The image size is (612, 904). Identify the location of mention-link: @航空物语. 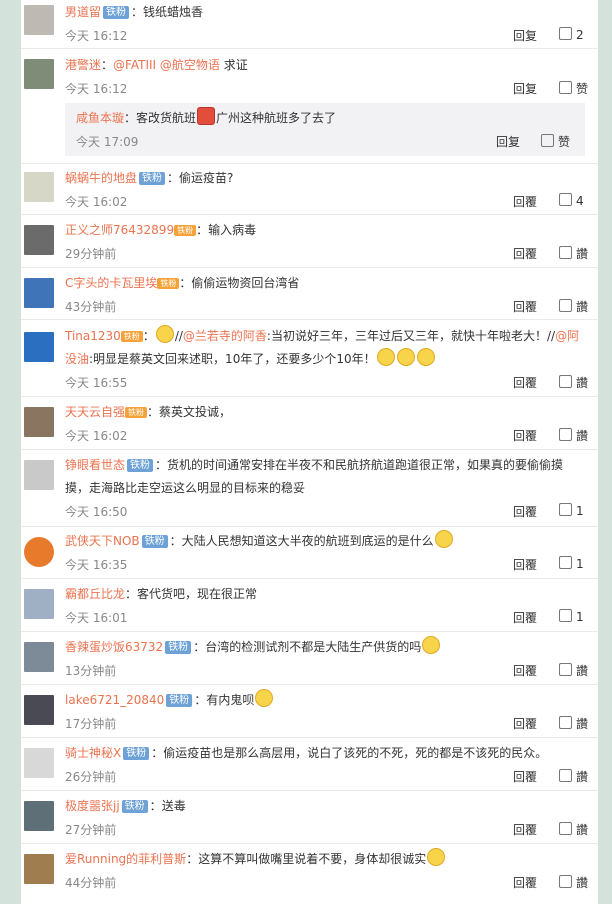
(190, 65).